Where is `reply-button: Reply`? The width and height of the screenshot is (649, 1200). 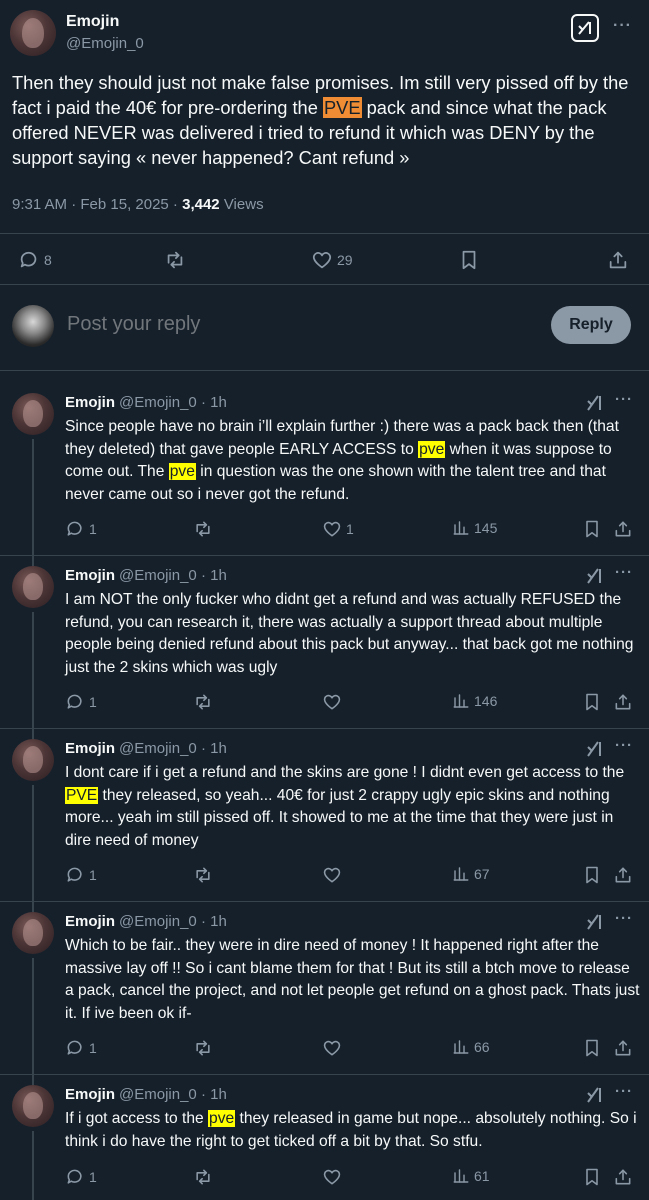 reply-button: Reply is located at coordinates (591, 325).